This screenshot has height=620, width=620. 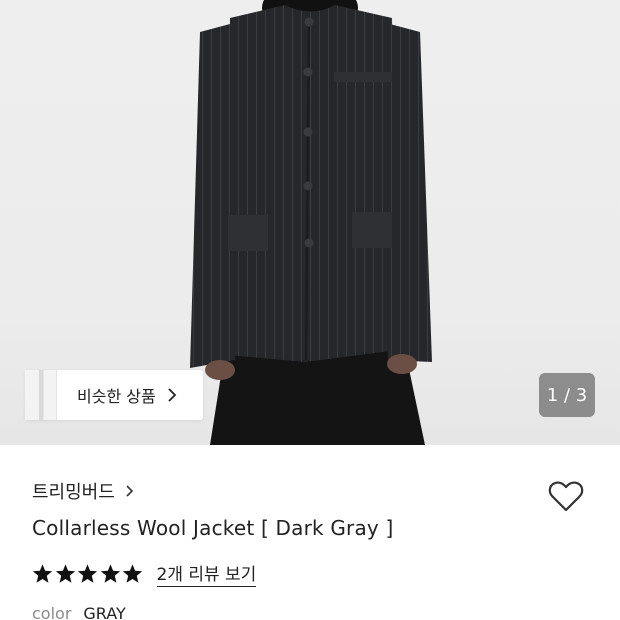 What do you see at coordinates (79, 612) in the screenshot?
I see `color-option-row: color GRAY` at bounding box center [79, 612].